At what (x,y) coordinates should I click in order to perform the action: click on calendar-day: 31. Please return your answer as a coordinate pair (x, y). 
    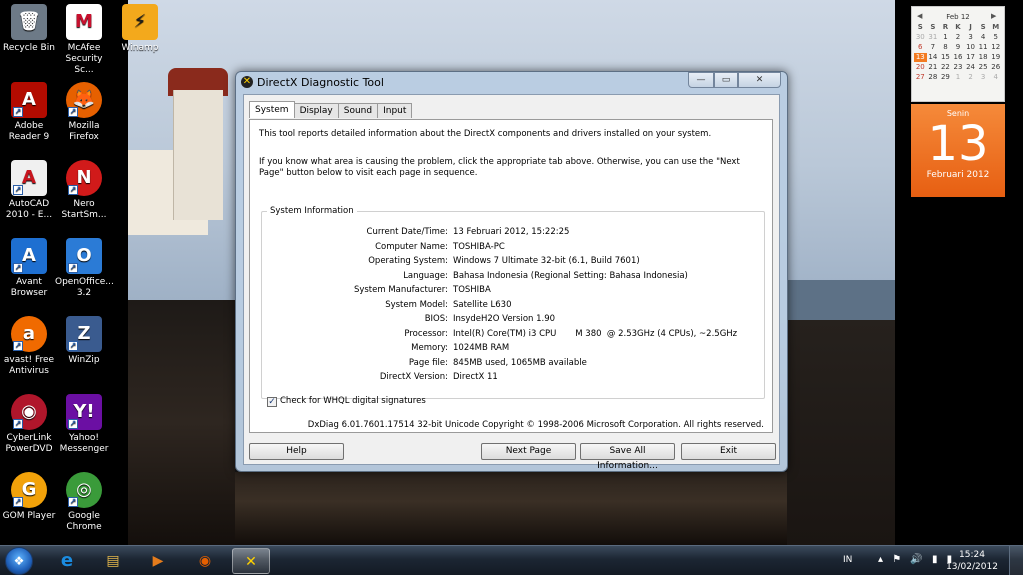
    Looking at the image, I should click on (933, 37).